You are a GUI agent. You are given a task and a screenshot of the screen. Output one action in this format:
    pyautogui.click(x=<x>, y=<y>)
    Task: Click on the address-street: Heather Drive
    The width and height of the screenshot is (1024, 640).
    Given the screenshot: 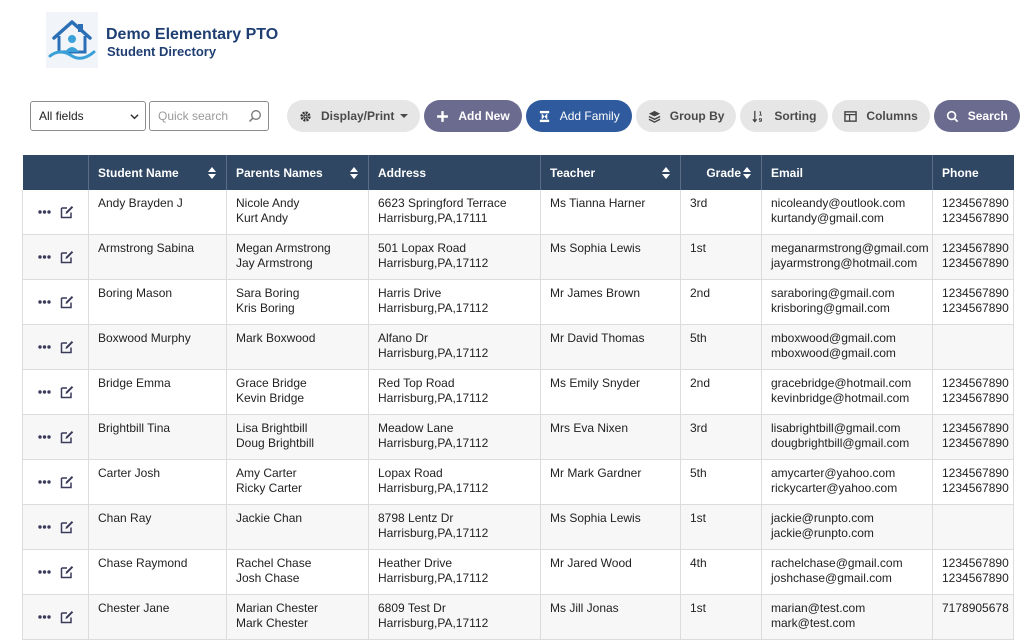 What is the action you would take?
    pyautogui.click(x=415, y=563)
    